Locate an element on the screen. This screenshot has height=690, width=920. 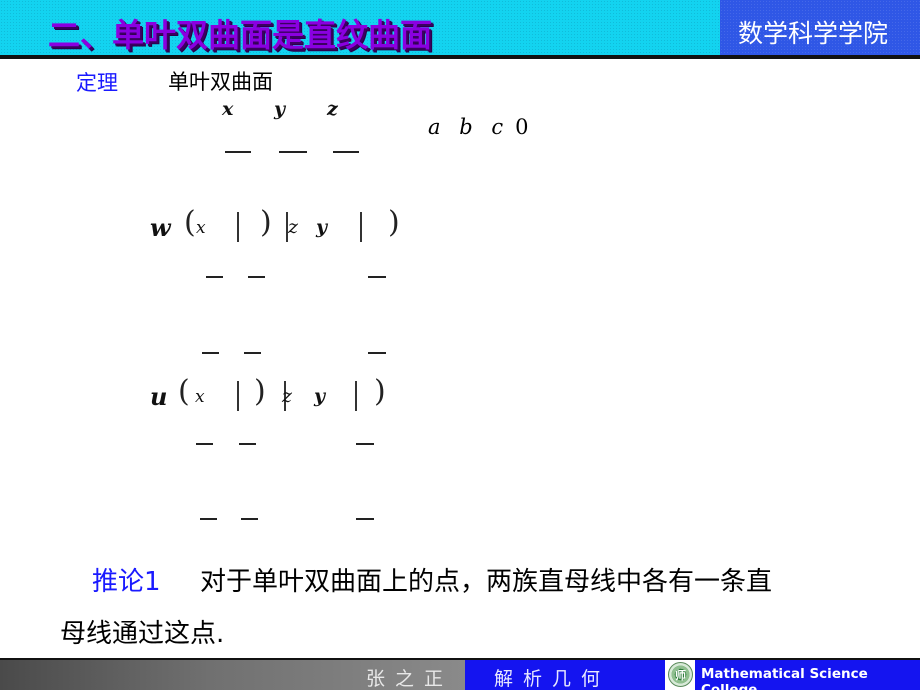
condition-vars: a b c is located at coordinates (469, 127).